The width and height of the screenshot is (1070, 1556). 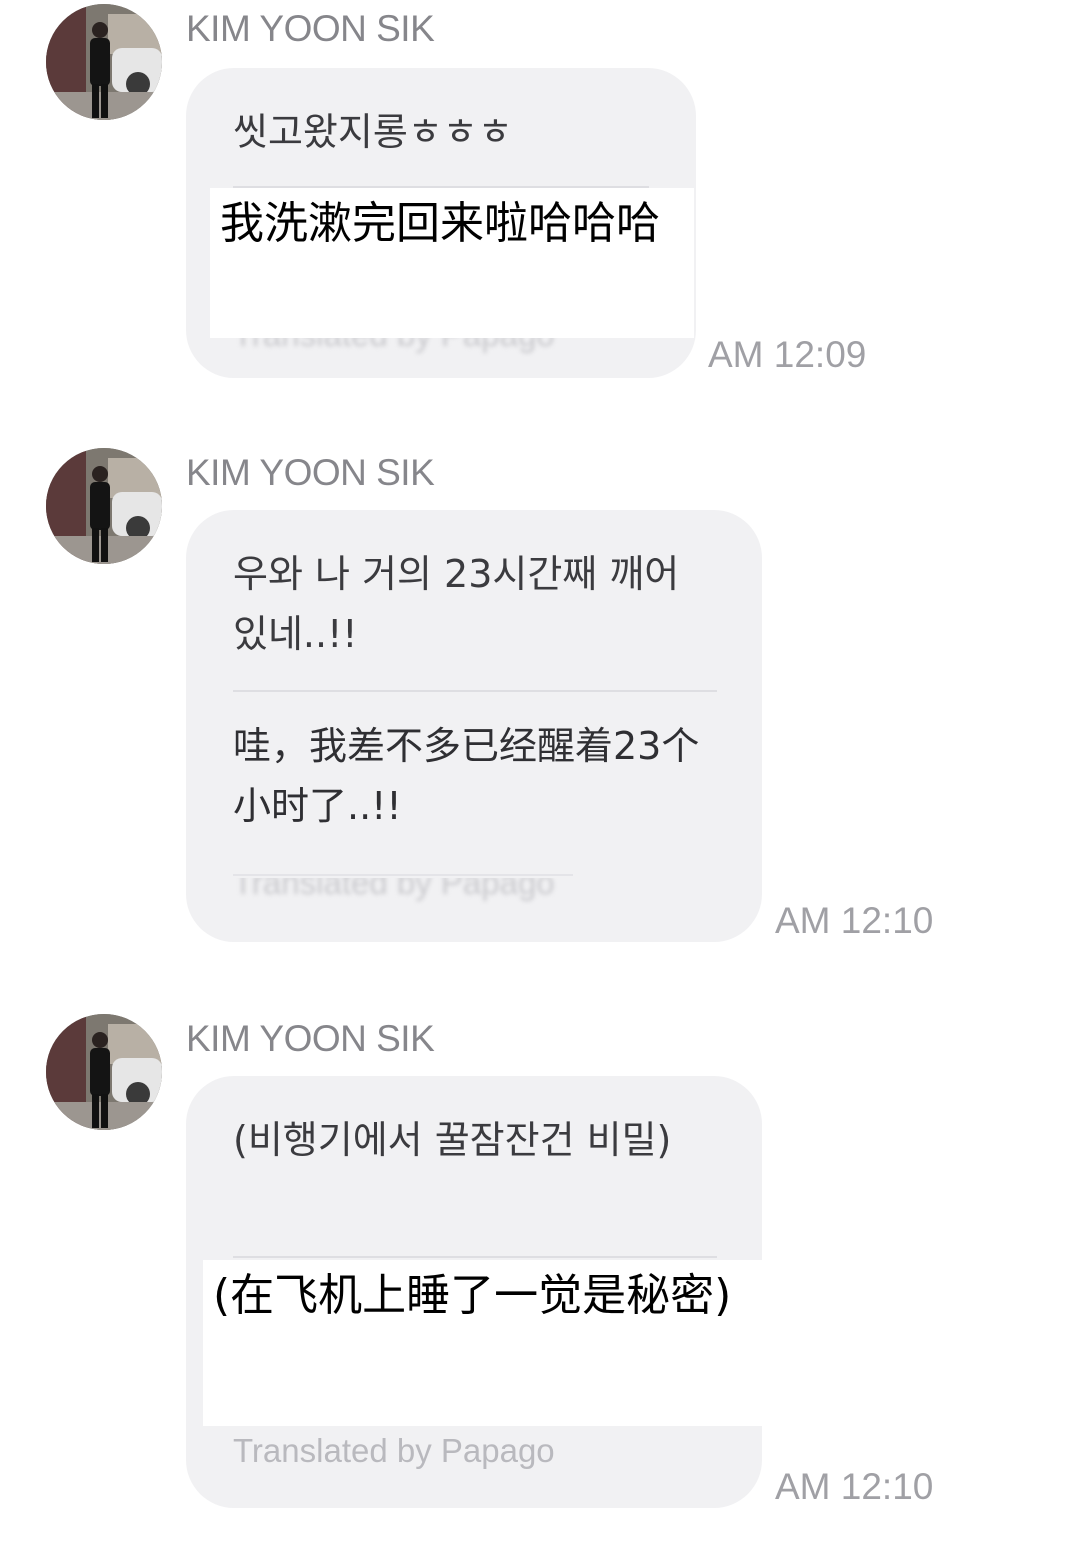 I want to click on translation-overlay: 我洗漱完回来啦哈哈哈, so click(x=452, y=263).